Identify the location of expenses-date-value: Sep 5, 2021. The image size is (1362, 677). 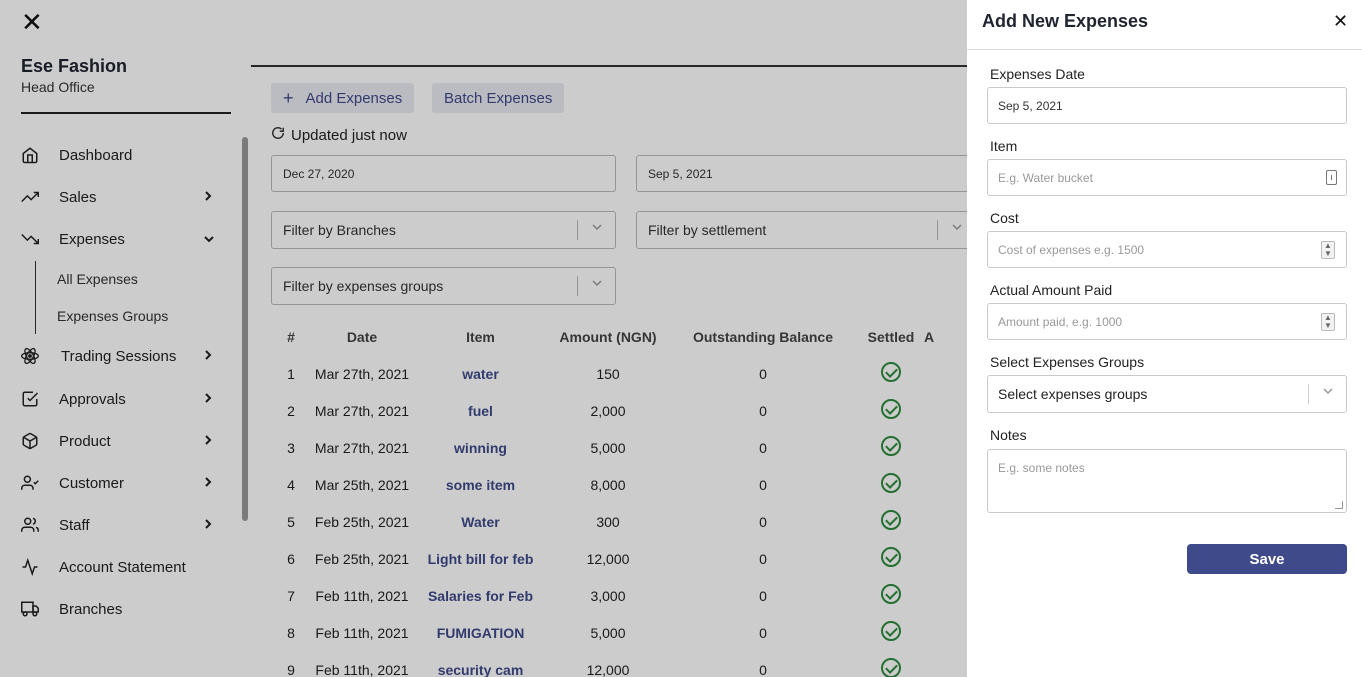
(1030, 105).